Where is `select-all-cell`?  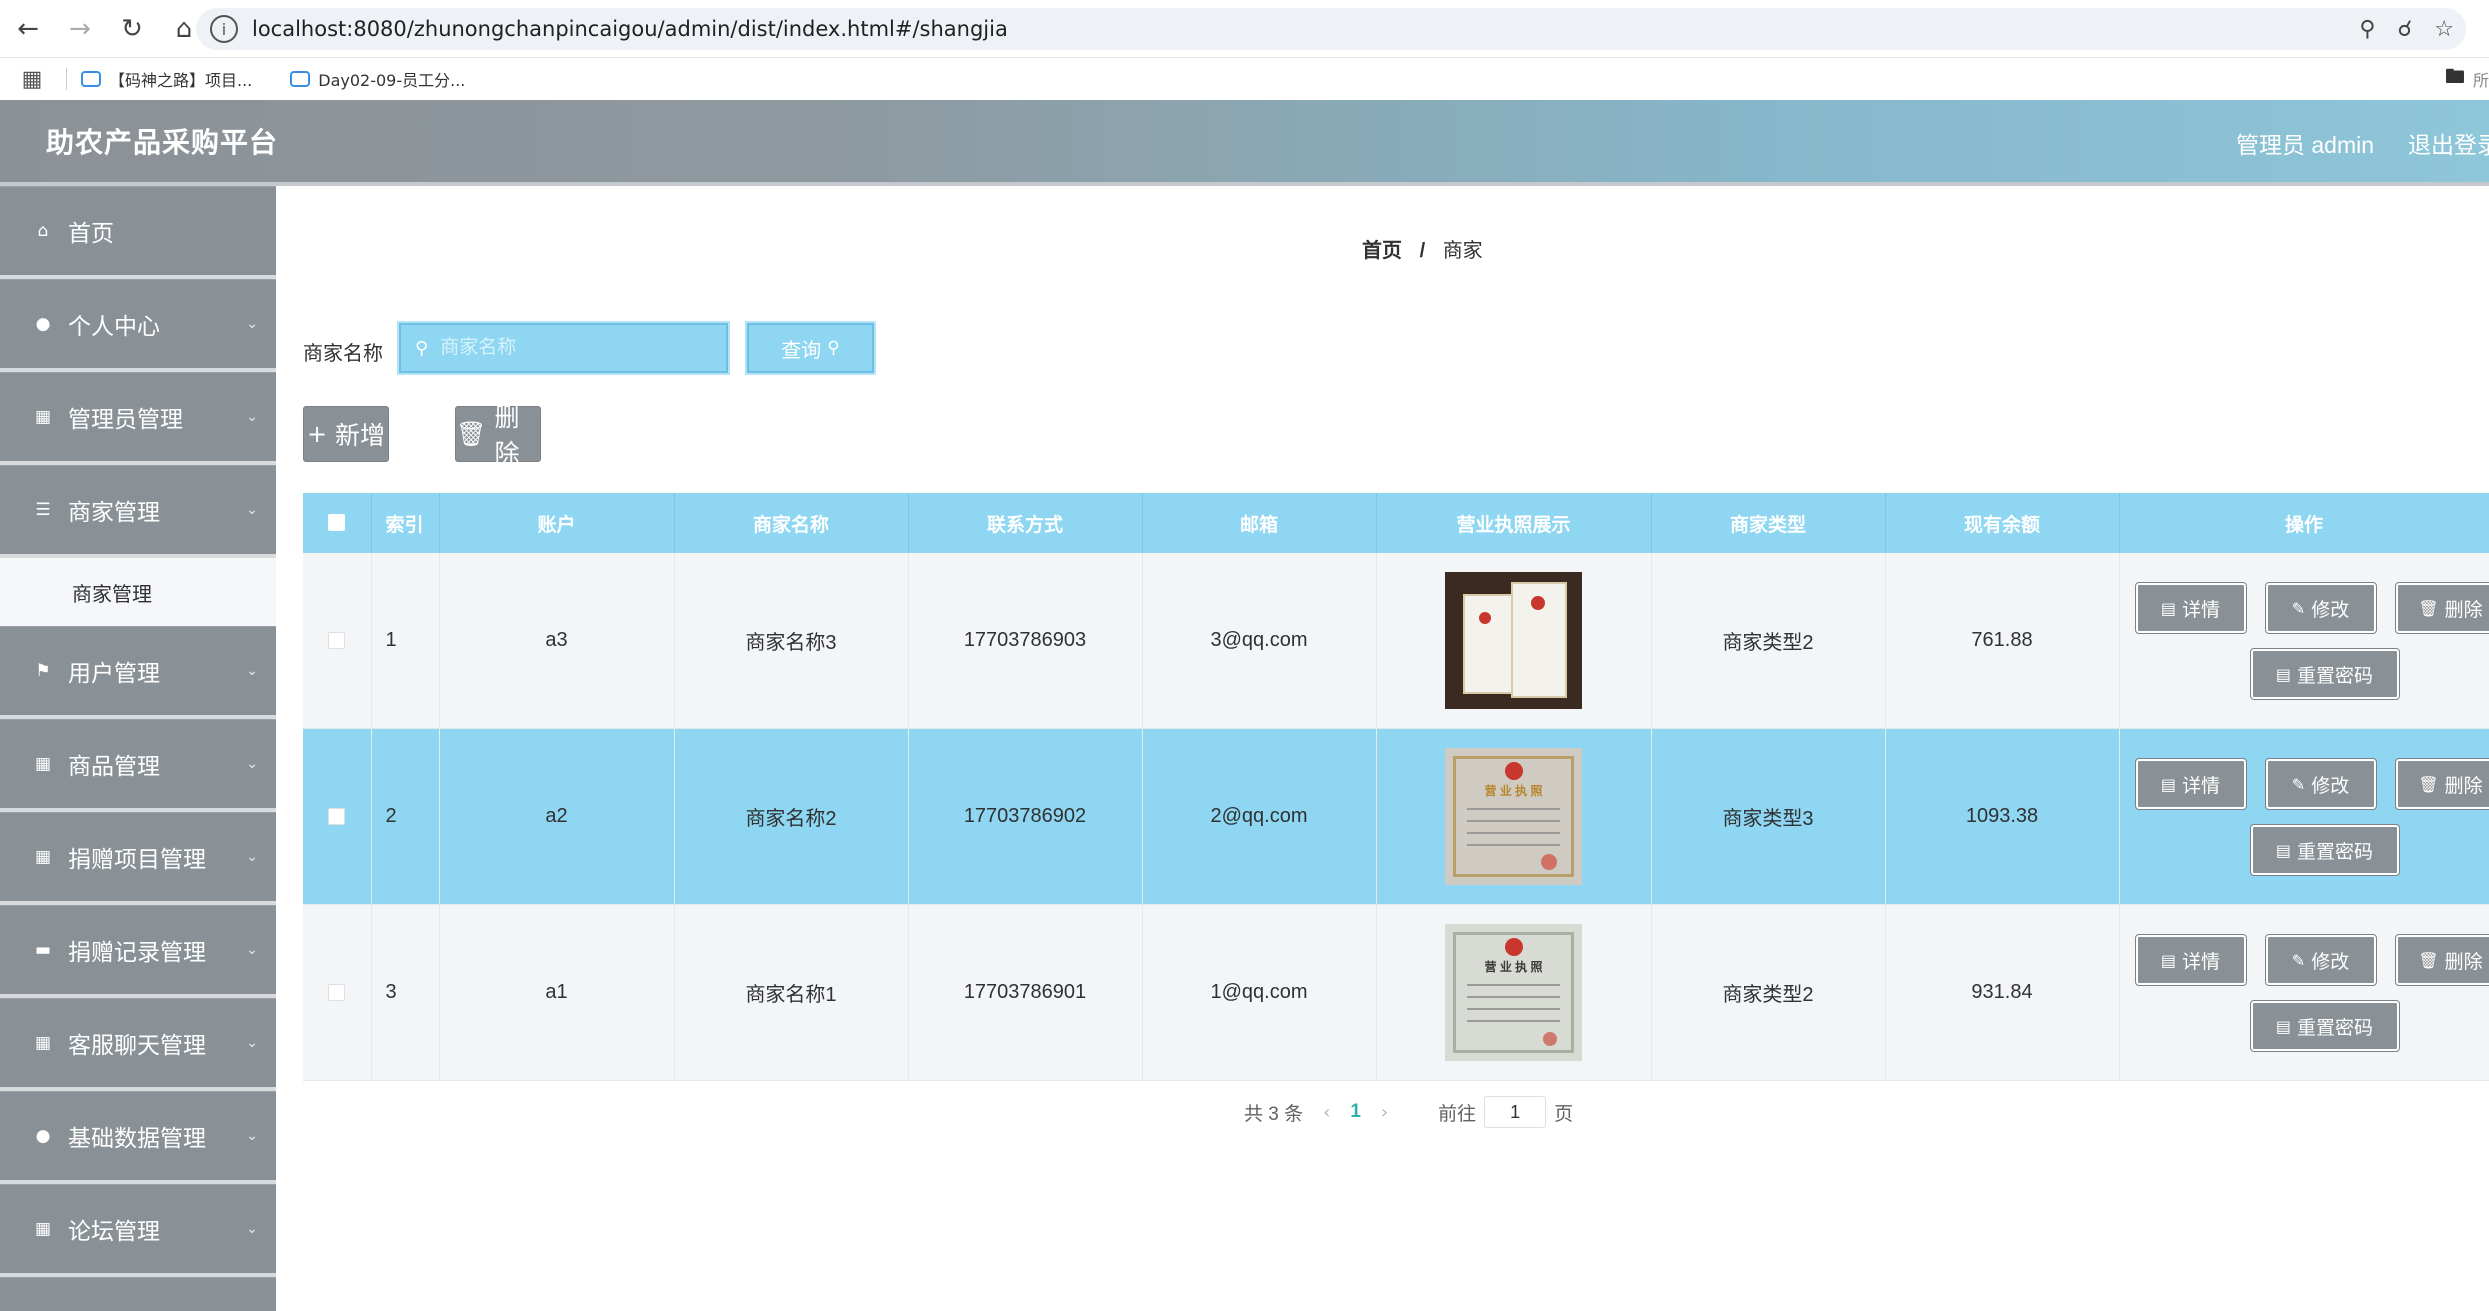
select-all-cell is located at coordinates (337, 523).